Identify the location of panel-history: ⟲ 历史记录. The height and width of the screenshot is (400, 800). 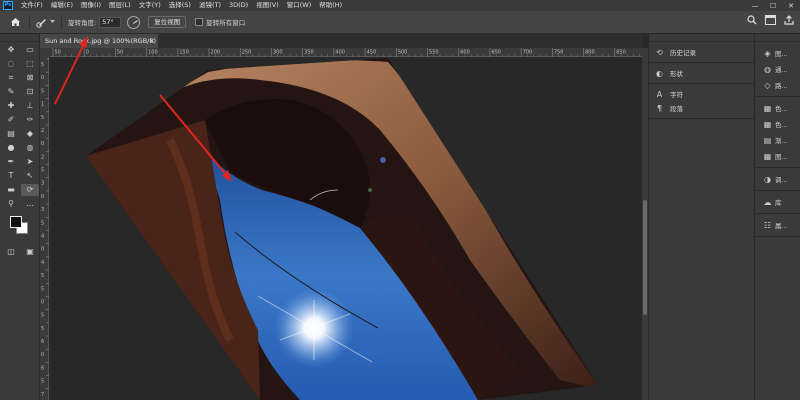
(701, 52).